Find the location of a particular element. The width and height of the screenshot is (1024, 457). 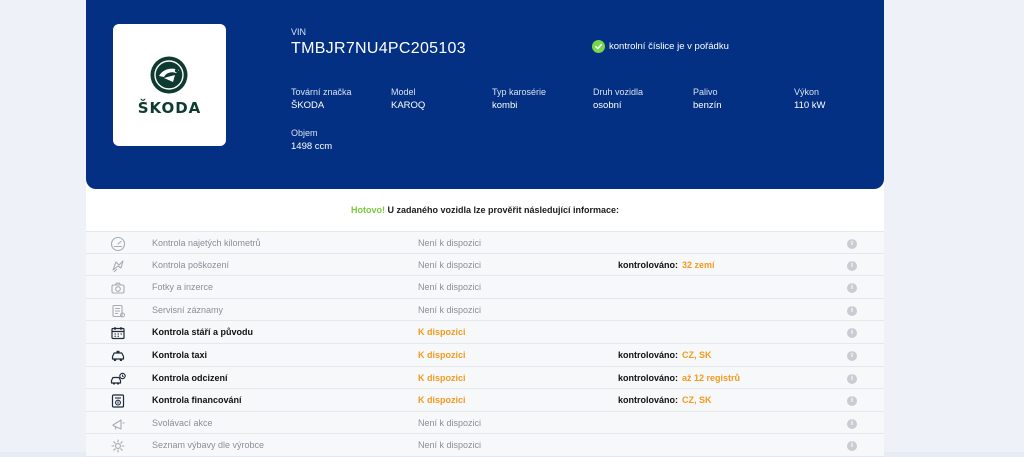

coverage-value: 32 zemí is located at coordinates (698, 264).